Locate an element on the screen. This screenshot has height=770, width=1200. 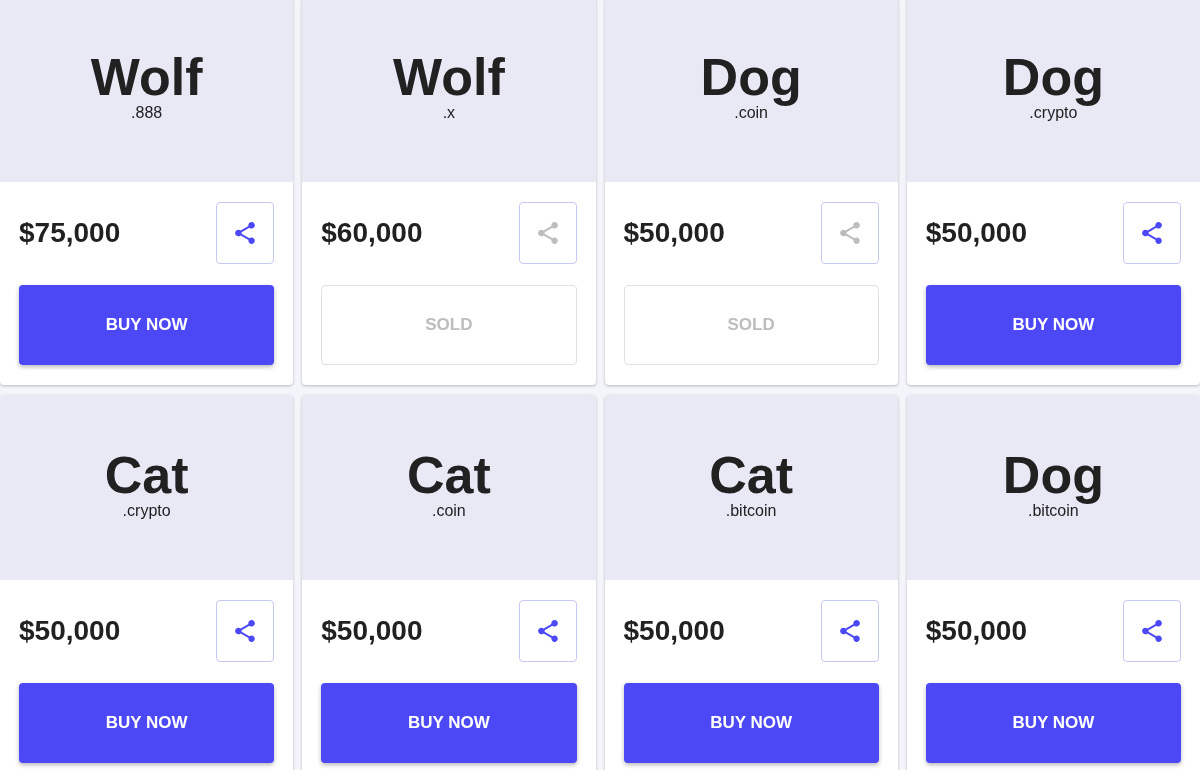
domain-extension: .888 is located at coordinates (147, 113).